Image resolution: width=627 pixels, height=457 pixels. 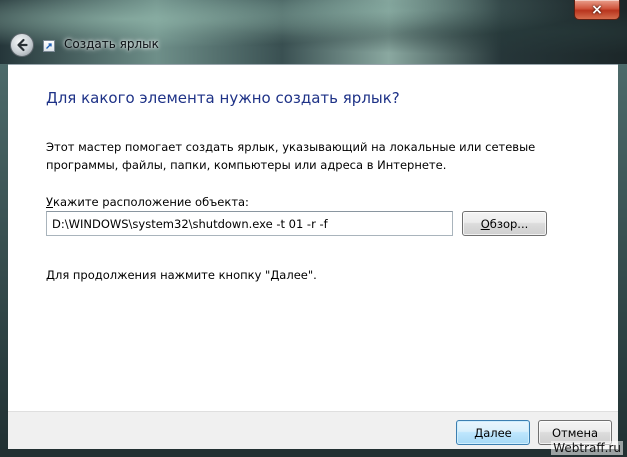 I want to click on back-arrow-icon, so click(x=22, y=45).